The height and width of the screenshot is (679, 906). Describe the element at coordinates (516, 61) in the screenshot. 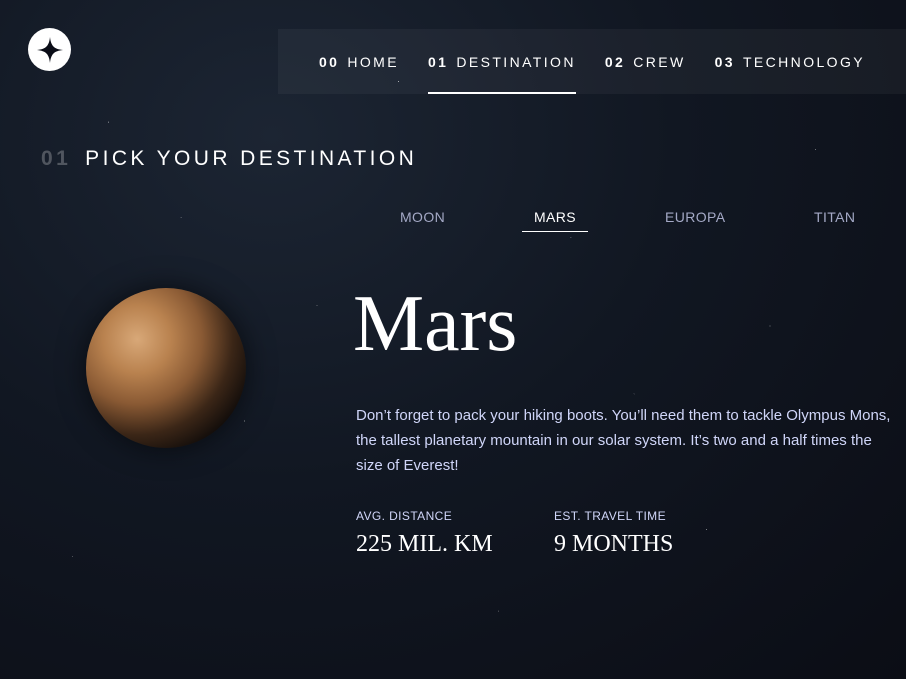

I see `nav-item-label: DESTINATION` at that location.